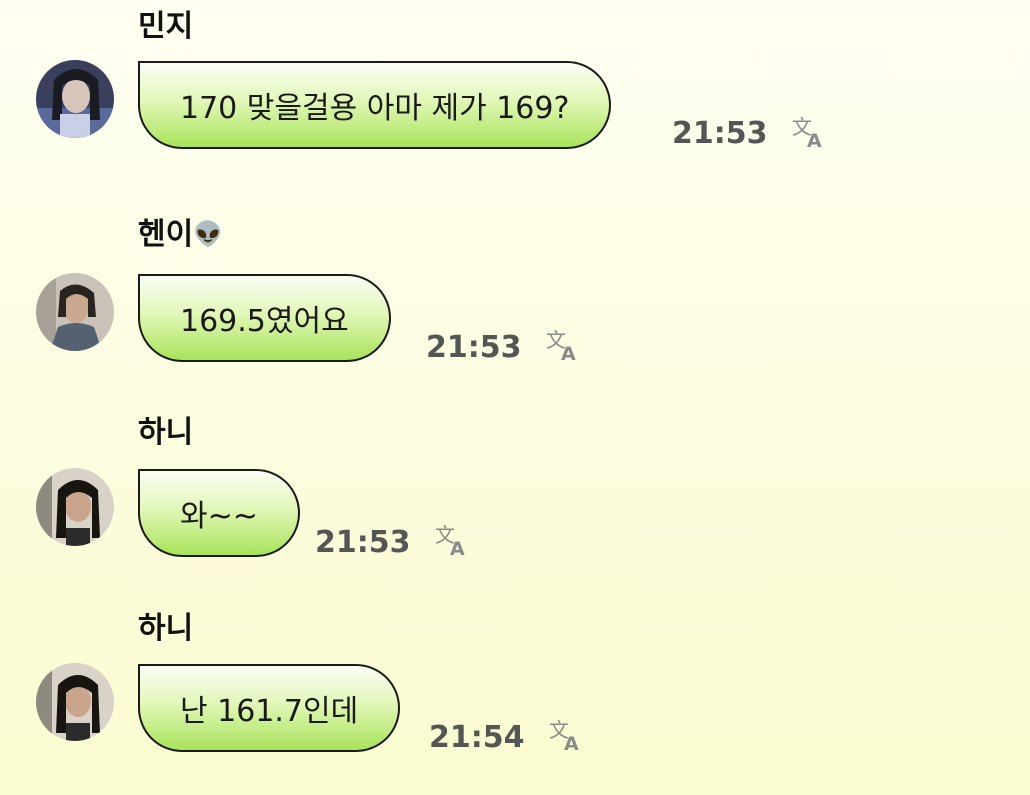 This screenshot has height=795, width=1030. I want to click on sender-name: 헨이👽, so click(180, 235).